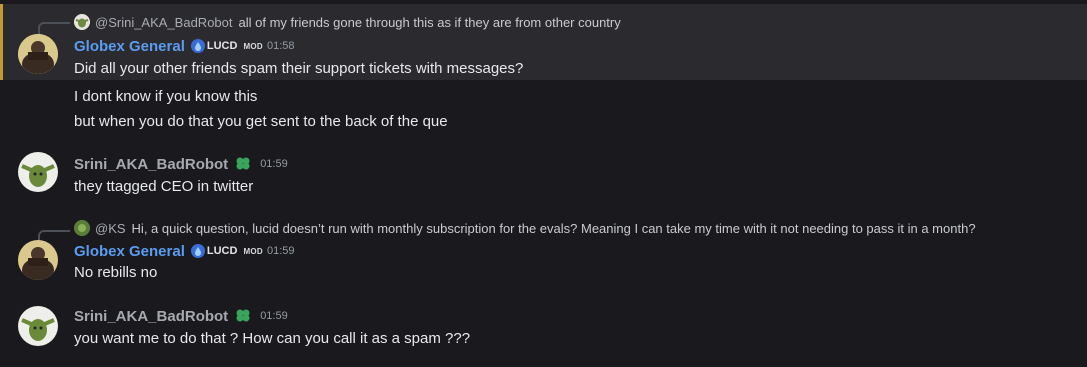 The height and width of the screenshot is (367, 1087). I want to click on message-header: Globex General LUCD MOD 01:58, so click(184, 46).